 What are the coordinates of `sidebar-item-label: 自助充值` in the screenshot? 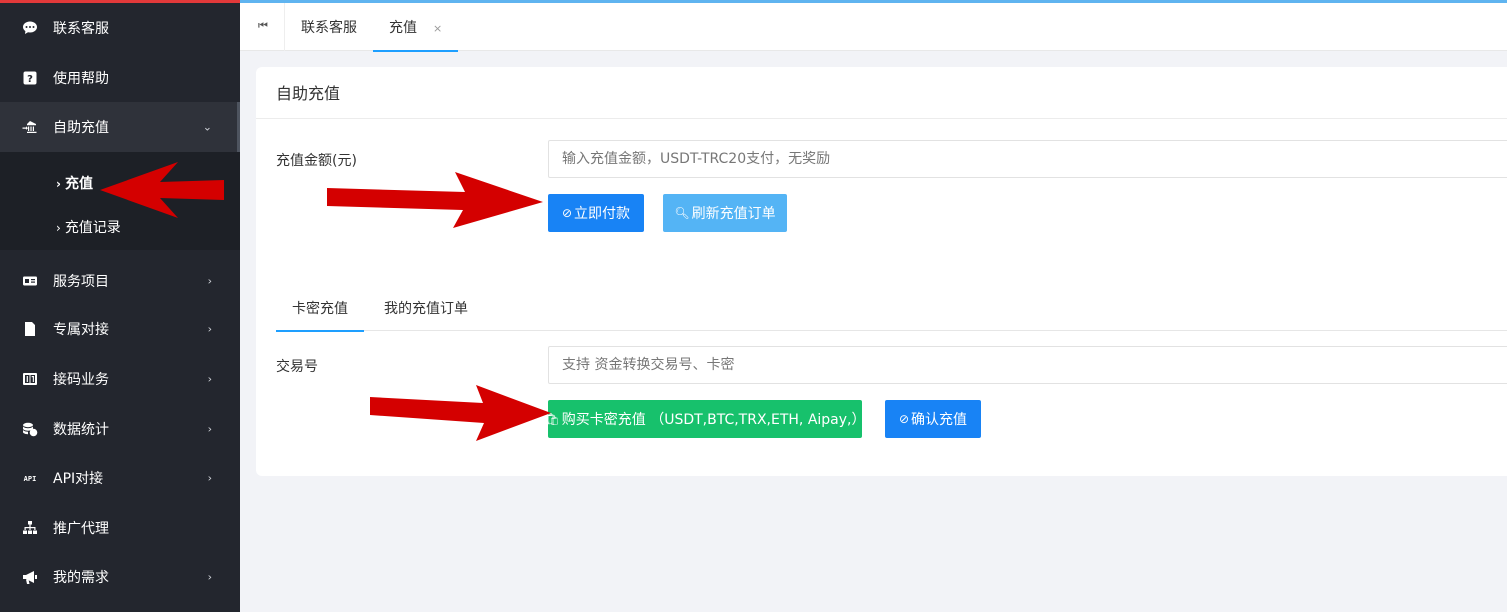 It's located at (81, 128).